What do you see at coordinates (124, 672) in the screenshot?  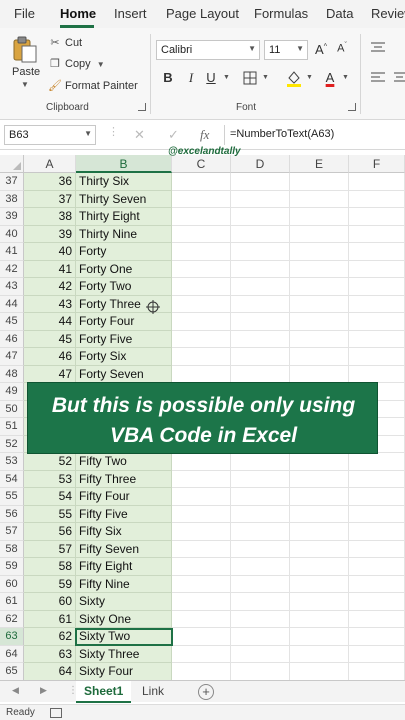 I see `cell-b: Sixty Four` at bounding box center [124, 672].